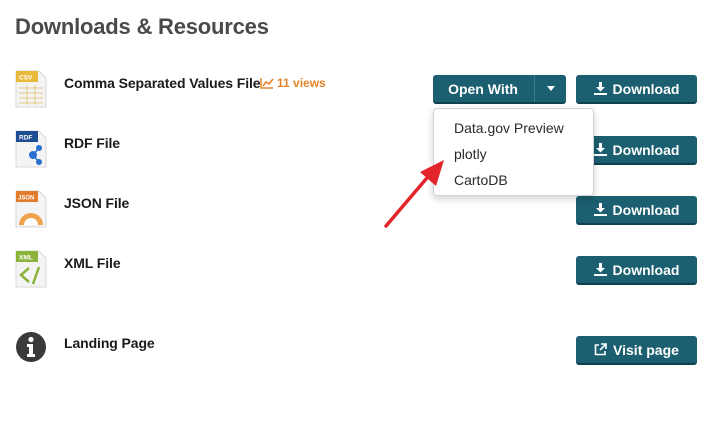 The height and width of the screenshot is (426, 714). I want to click on resource-name-rdf: RDF File, so click(92, 143).